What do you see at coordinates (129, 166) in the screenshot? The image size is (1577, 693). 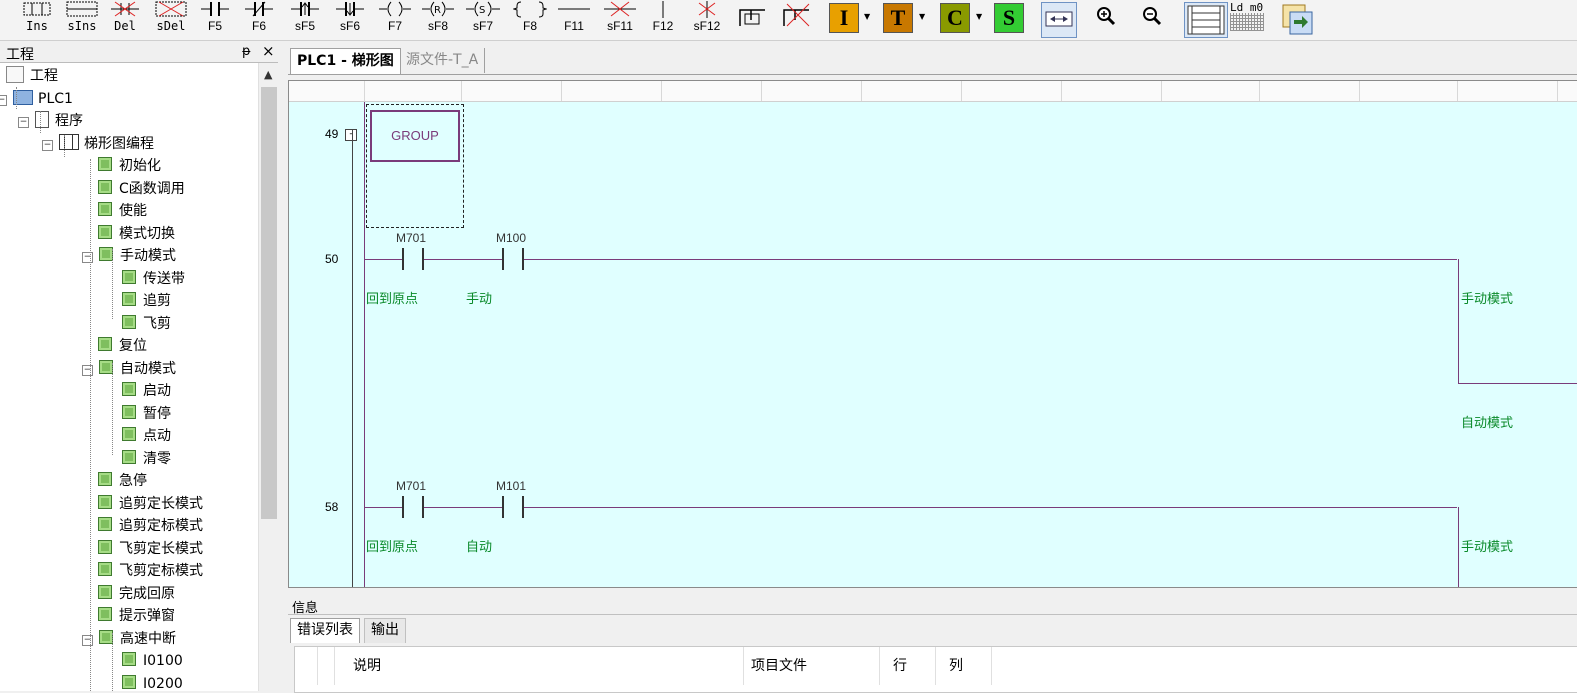 I see `tree-item: 初始化` at bounding box center [129, 166].